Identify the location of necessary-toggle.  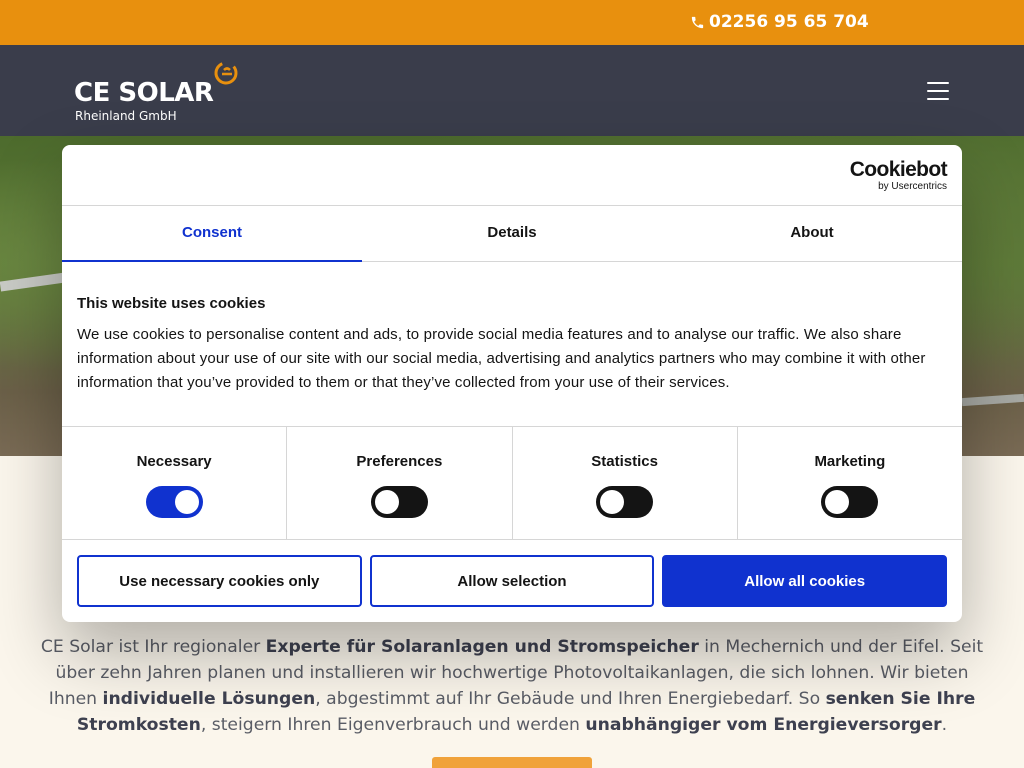
(174, 502).